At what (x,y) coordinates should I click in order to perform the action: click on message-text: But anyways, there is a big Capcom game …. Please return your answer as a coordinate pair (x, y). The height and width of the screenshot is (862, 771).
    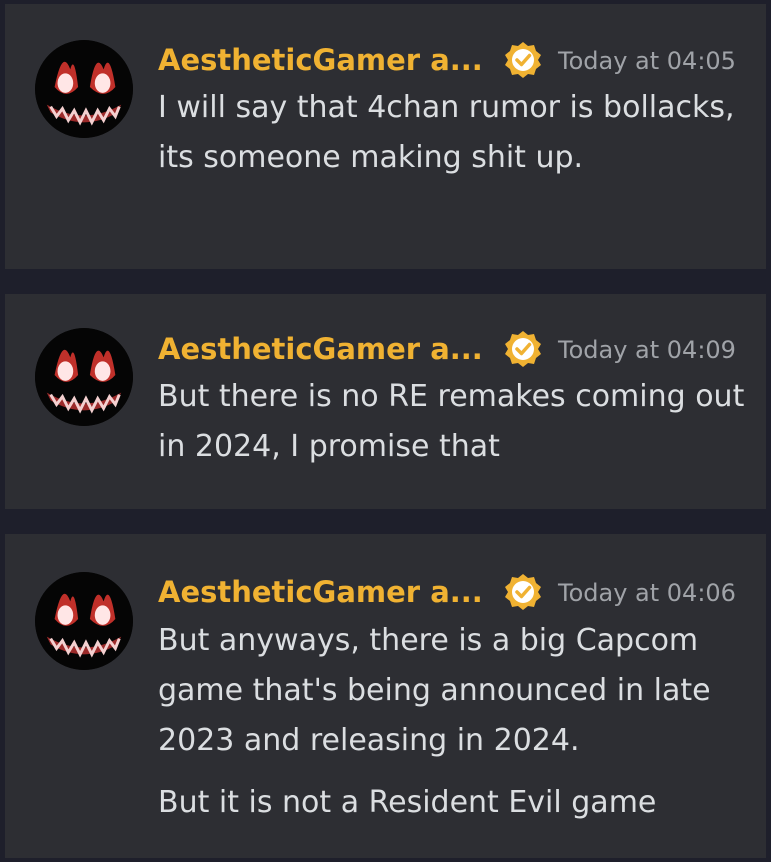
    Looking at the image, I should click on (434, 690).